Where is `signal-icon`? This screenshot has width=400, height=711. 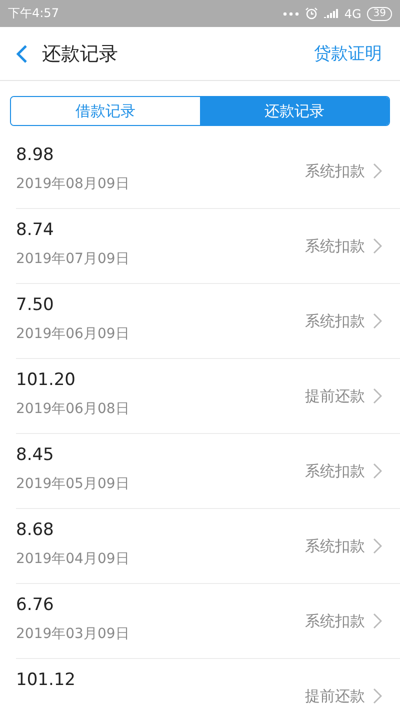
signal-icon is located at coordinates (331, 13).